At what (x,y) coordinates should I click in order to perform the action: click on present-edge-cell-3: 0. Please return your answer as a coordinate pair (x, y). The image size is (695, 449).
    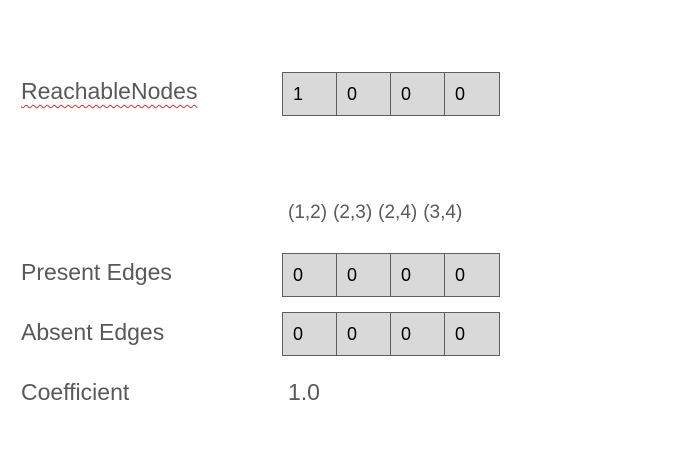
    Looking at the image, I should click on (418, 275).